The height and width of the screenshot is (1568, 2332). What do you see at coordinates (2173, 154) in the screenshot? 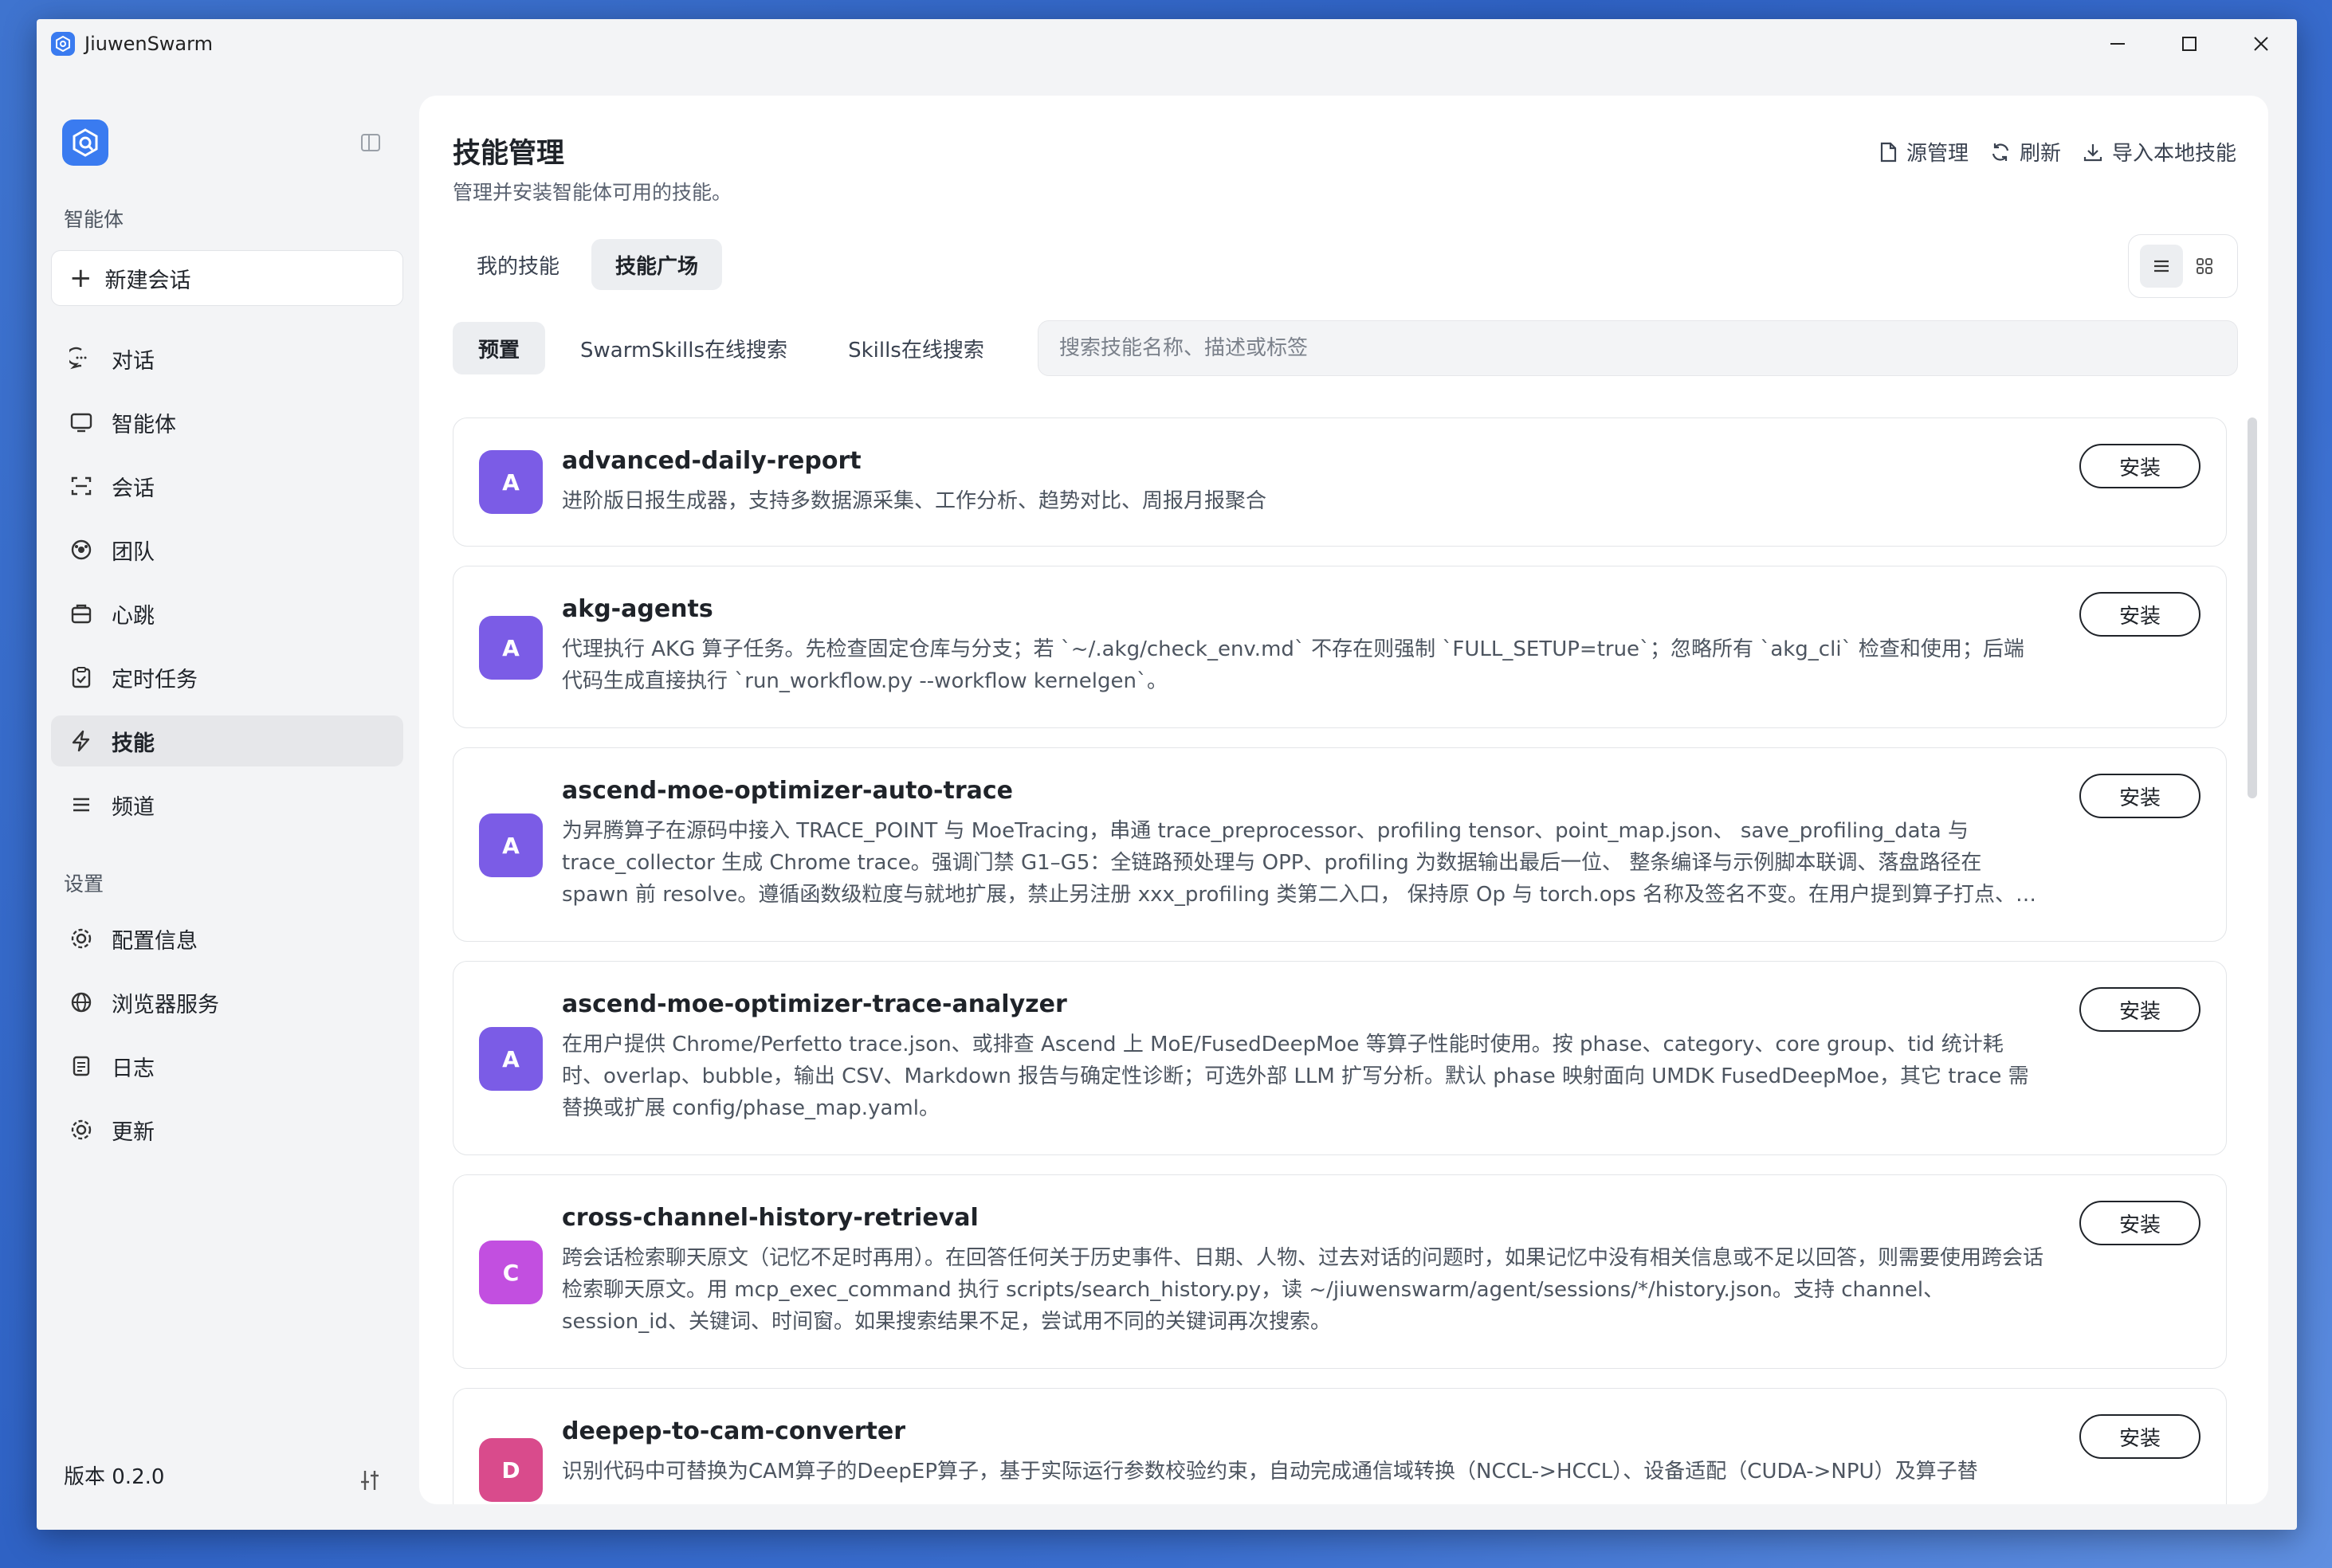
I see `import-local-skill-label: 导入本地技能` at bounding box center [2173, 154].